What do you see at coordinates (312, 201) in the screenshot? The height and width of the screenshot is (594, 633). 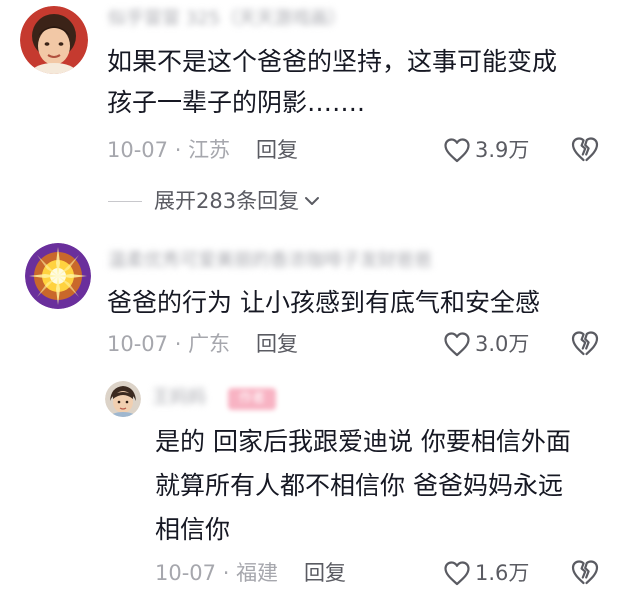 I see `chevron-down-icon` at bounding box center [312, 201].